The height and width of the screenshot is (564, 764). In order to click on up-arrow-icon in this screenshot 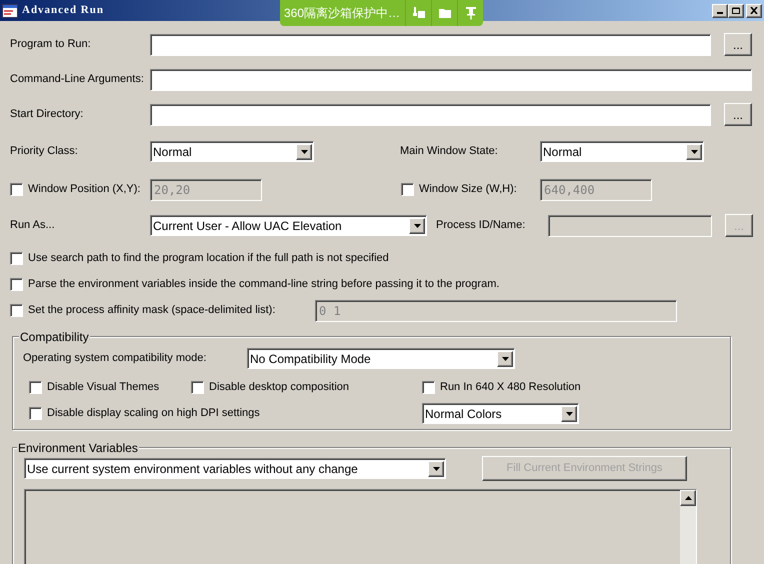, I will do `click(688, 498)`.